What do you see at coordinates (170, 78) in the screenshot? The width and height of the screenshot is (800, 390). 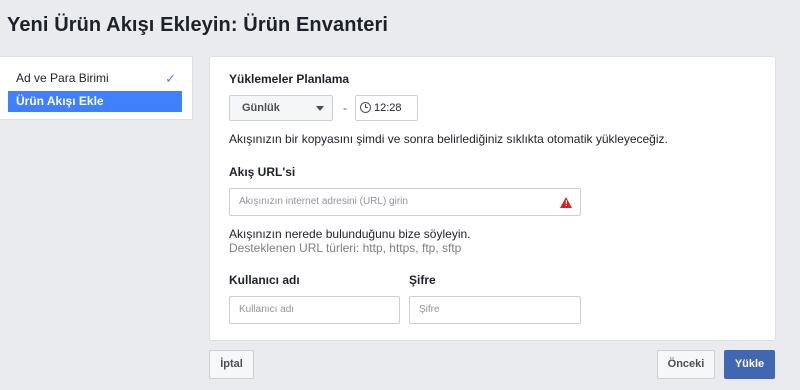 I see `check-icon: ✓` at bounding box center [170, 78].